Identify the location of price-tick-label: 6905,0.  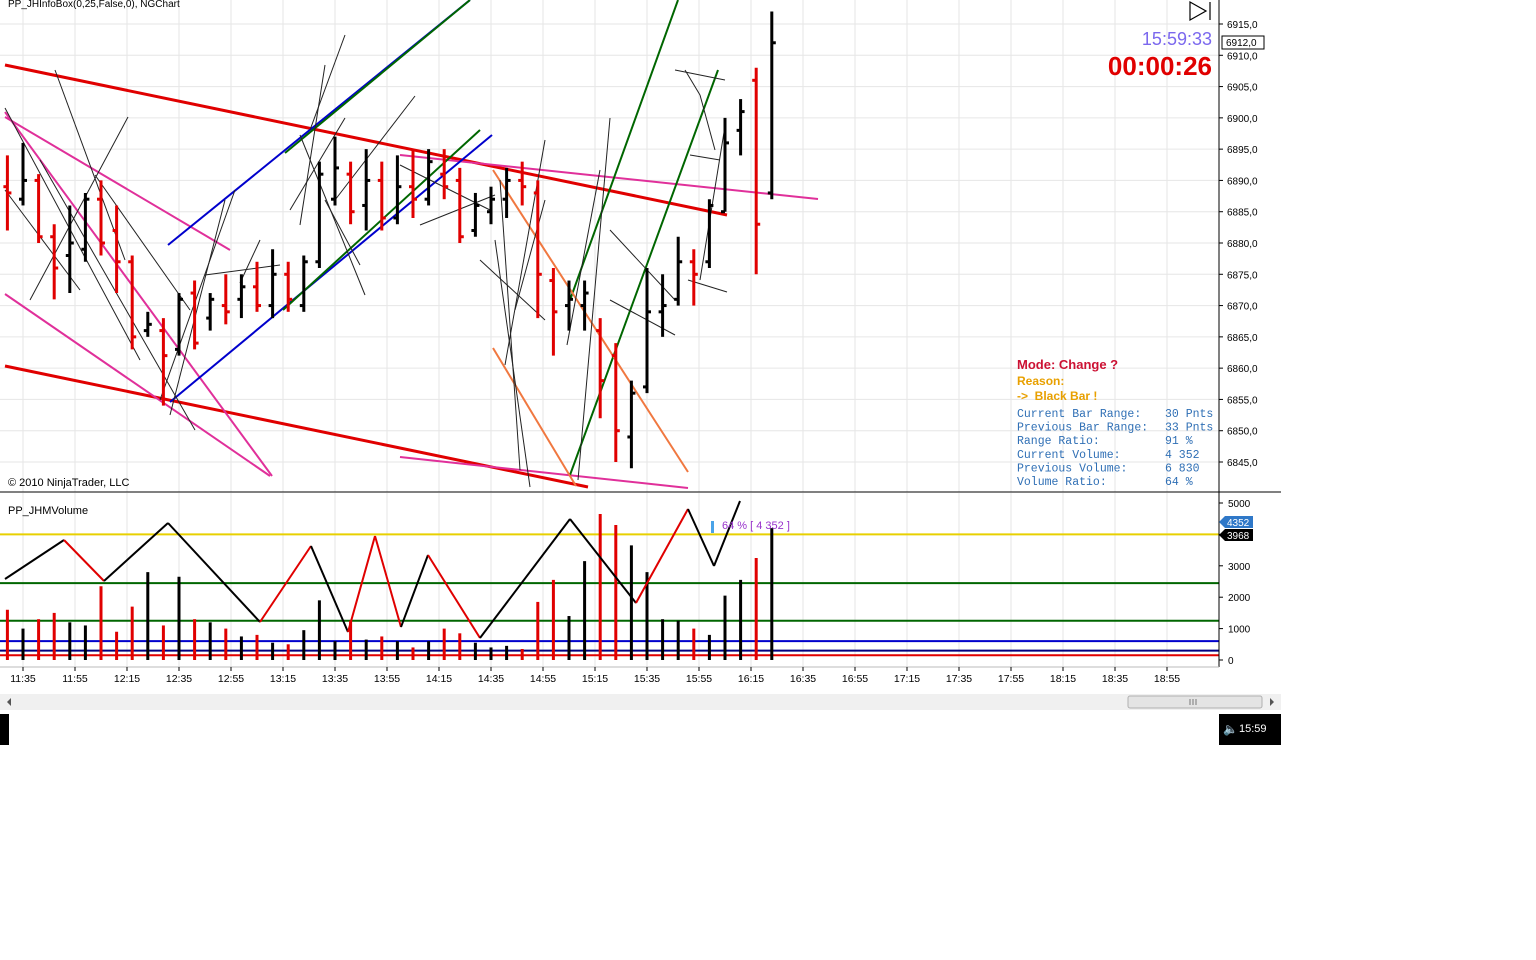
(1242, 88).